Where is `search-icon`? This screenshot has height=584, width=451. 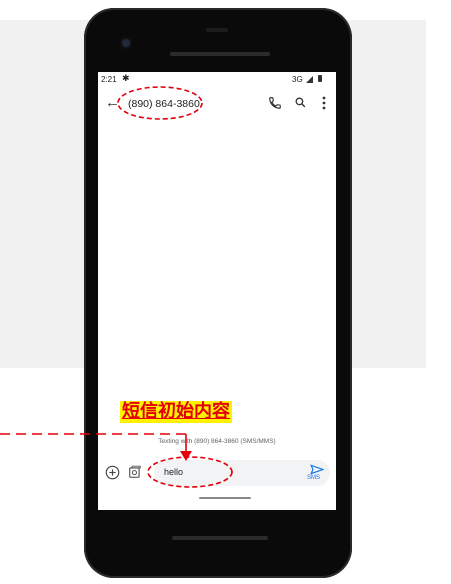 search-icon is located at coordinates (300, 102).